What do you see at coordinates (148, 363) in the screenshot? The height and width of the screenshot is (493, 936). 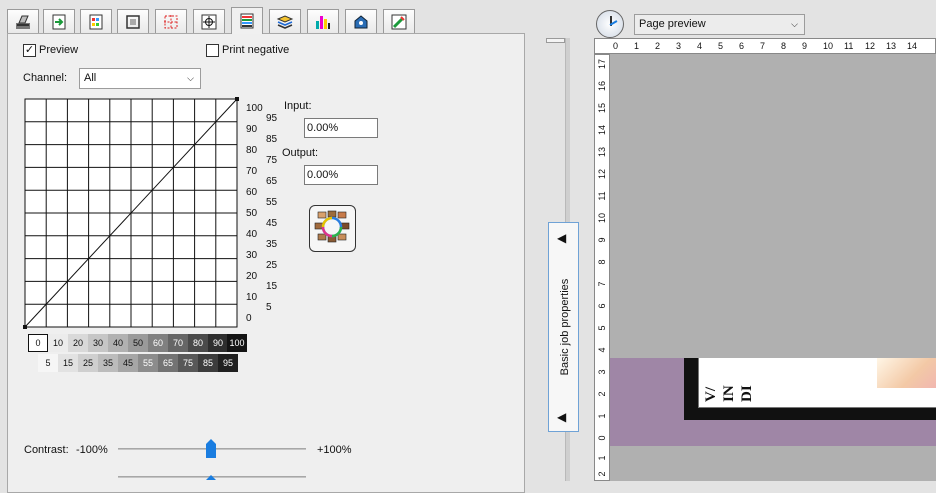 I see `gray-cell: 55` at bounding box center [148, 363].